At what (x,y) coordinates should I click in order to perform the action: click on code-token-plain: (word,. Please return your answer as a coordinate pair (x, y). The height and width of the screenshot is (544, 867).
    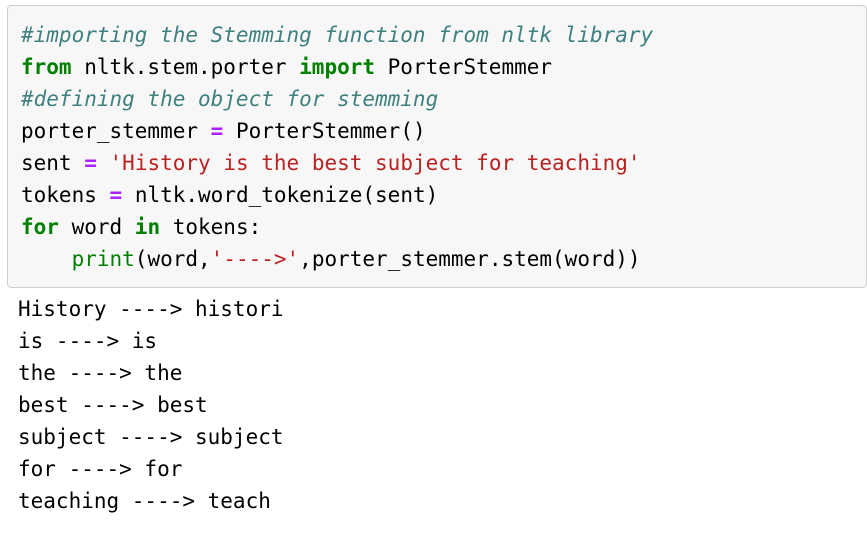
    Looking at the image, I should click on (172, 259).